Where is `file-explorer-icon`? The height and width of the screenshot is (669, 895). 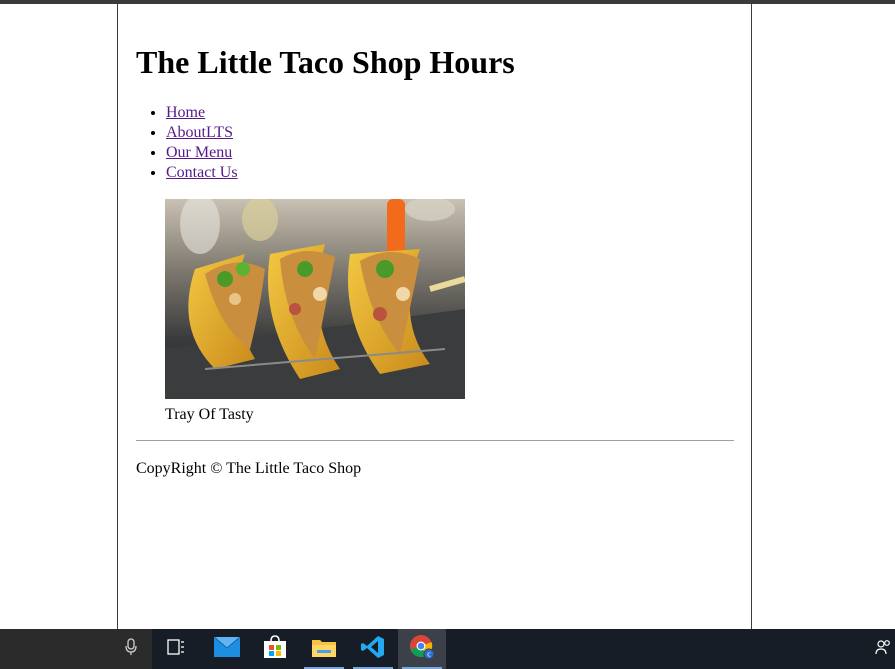
file-explorer-icon is located at coordinates (324, 649).